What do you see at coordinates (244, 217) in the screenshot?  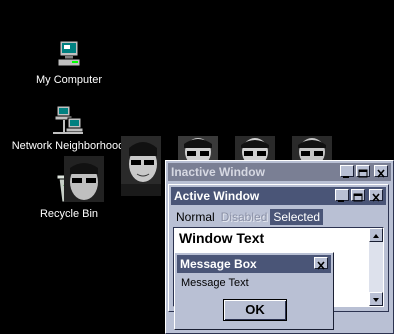 I see `menu-item-disabled: Disabled` at bounding box center [244, 217].